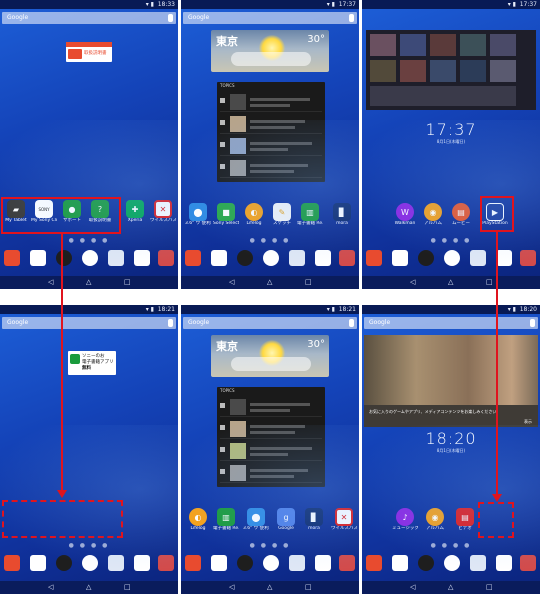 The height and width of the screenshot is (594, 540). What do you see at coordinates (92, 363) in the screenshot?
I see `reader-promo-widget: ソニーのお 電子書籍アプリ 無料` at bounding box center [92, 363].